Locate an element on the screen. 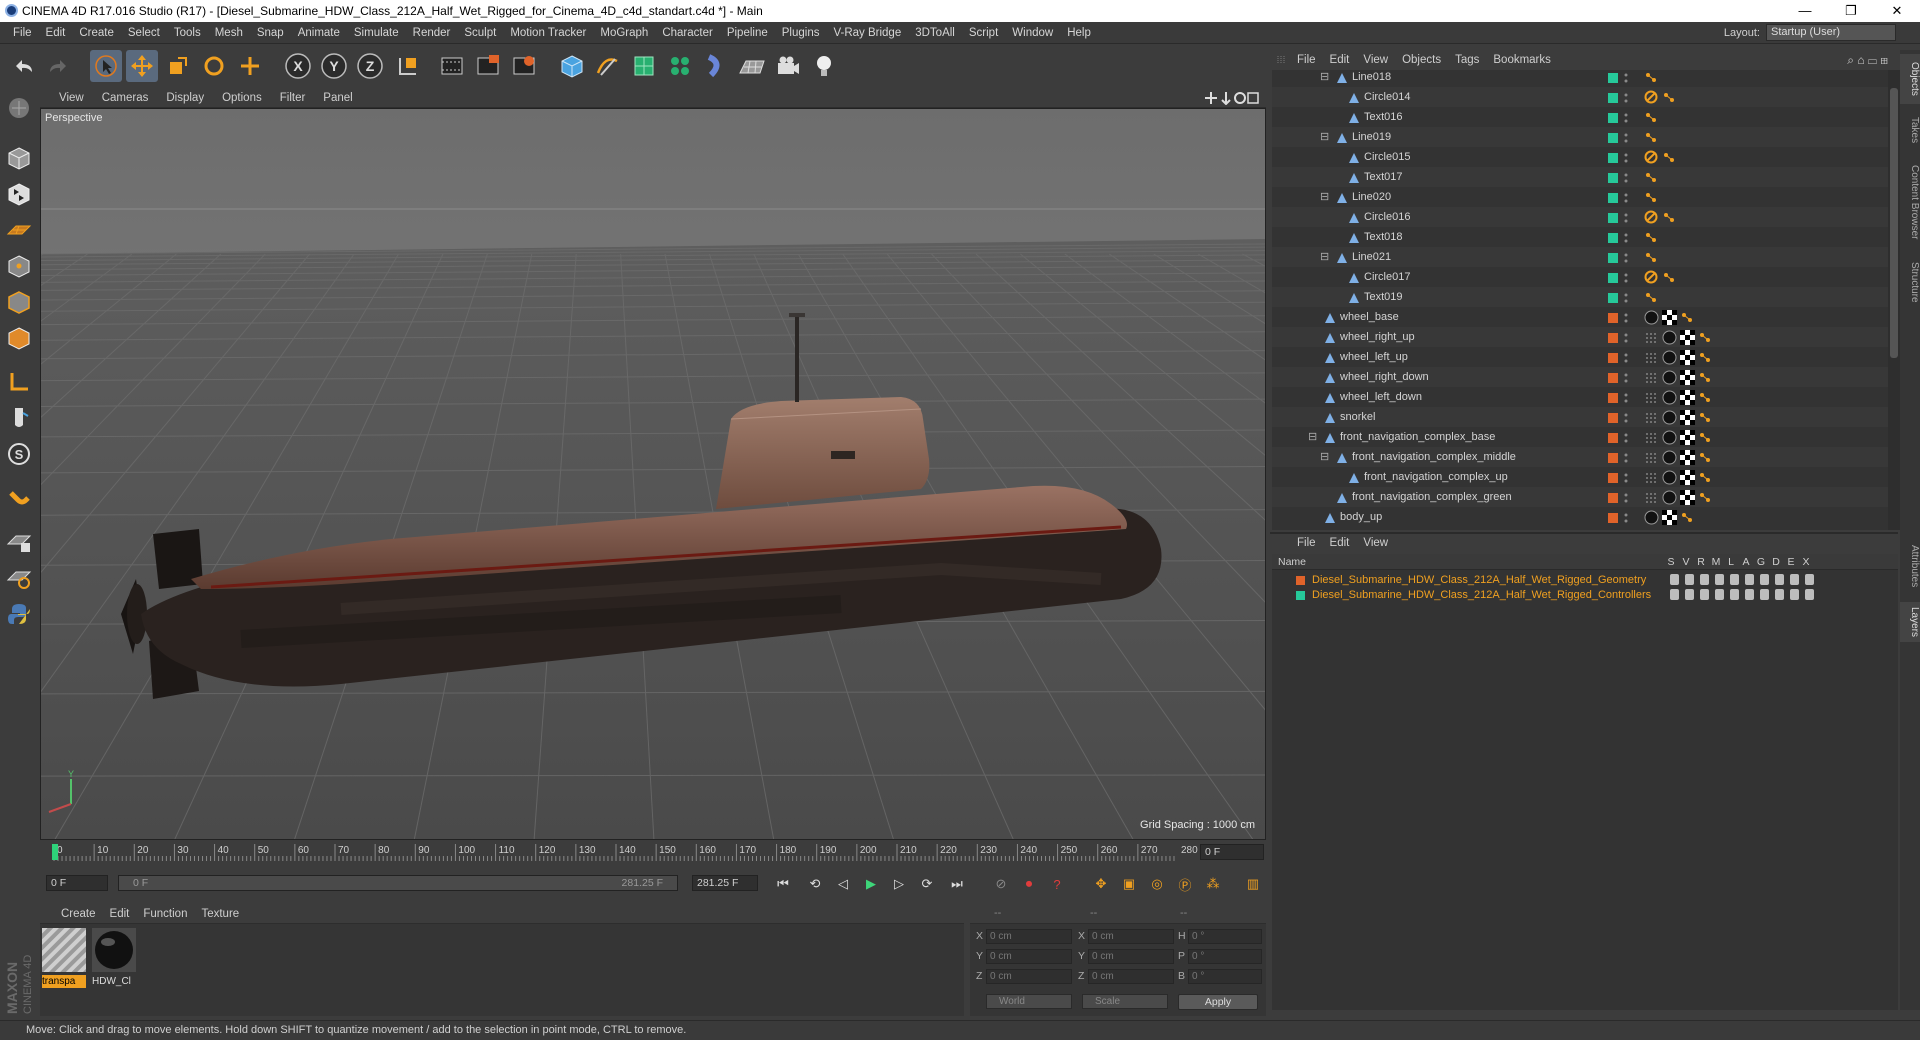  lm-menu-edit: Edit is located at coordinates (1340, 543).